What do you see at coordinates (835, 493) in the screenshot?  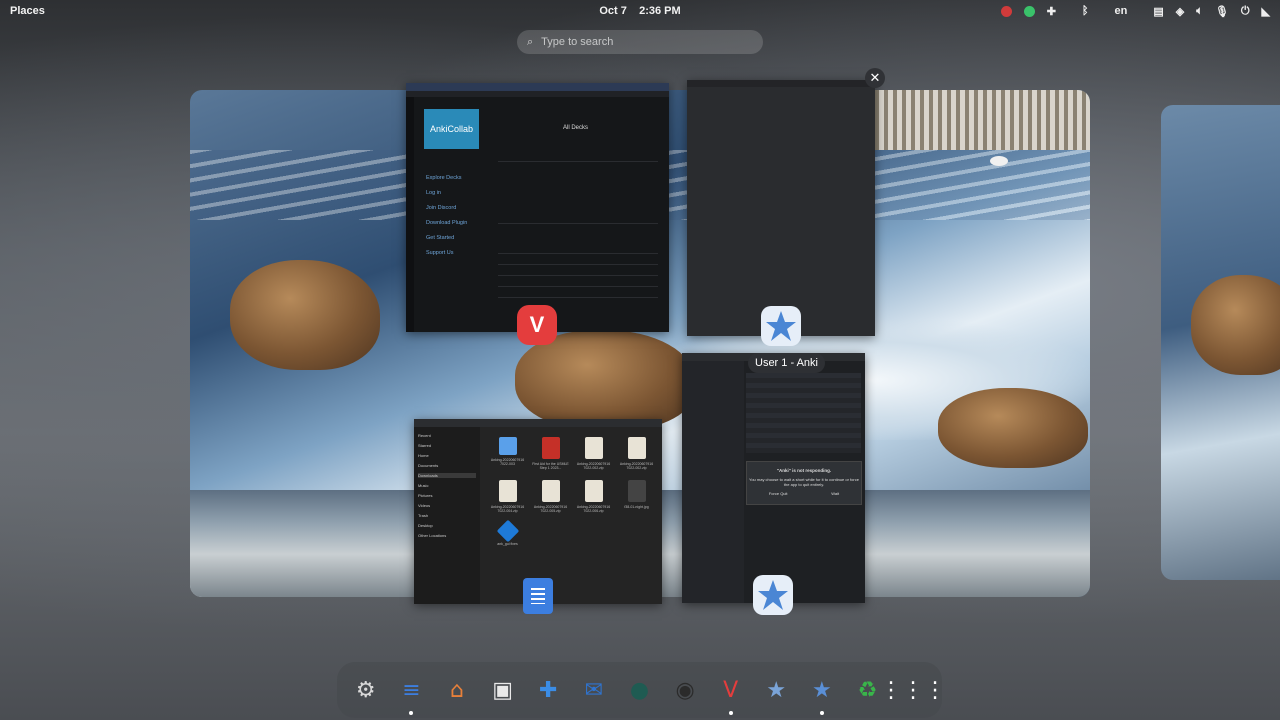 I see `wait-button: Wait` at bounding box center [835, 493].